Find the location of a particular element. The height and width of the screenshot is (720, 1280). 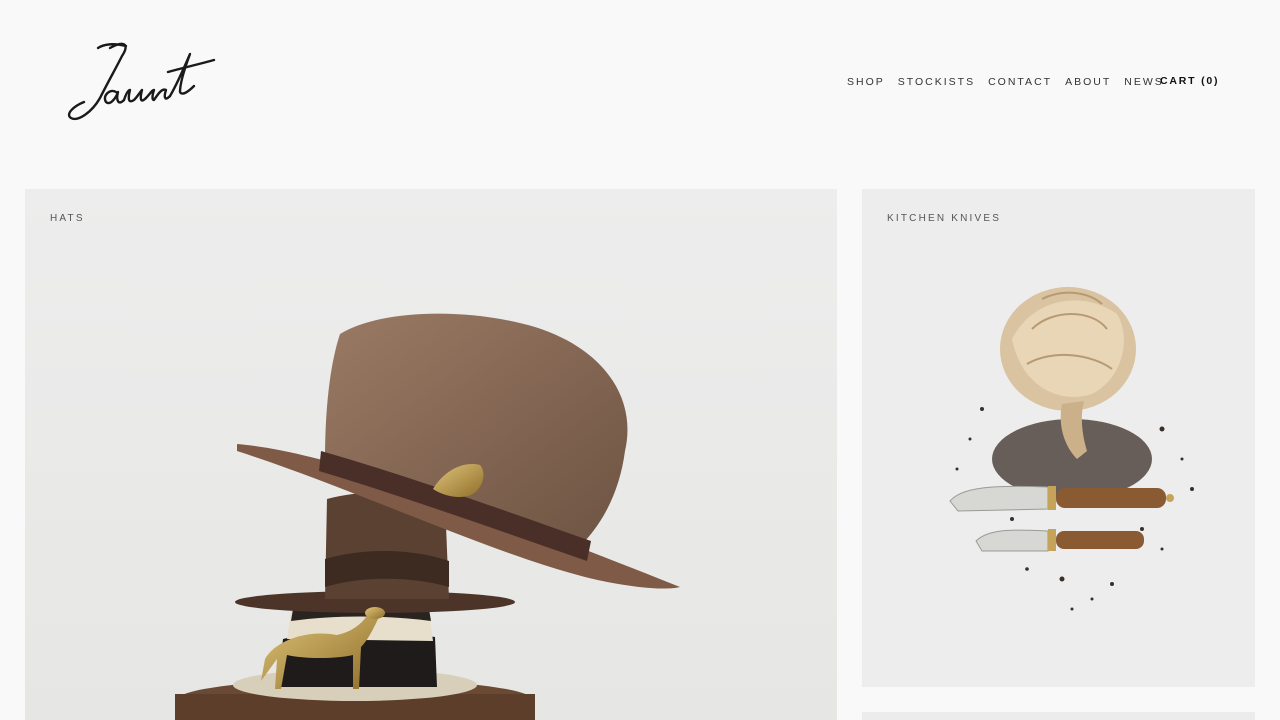

nav-item-stockists: STOCKISTS is located at coordinates (936, 82).